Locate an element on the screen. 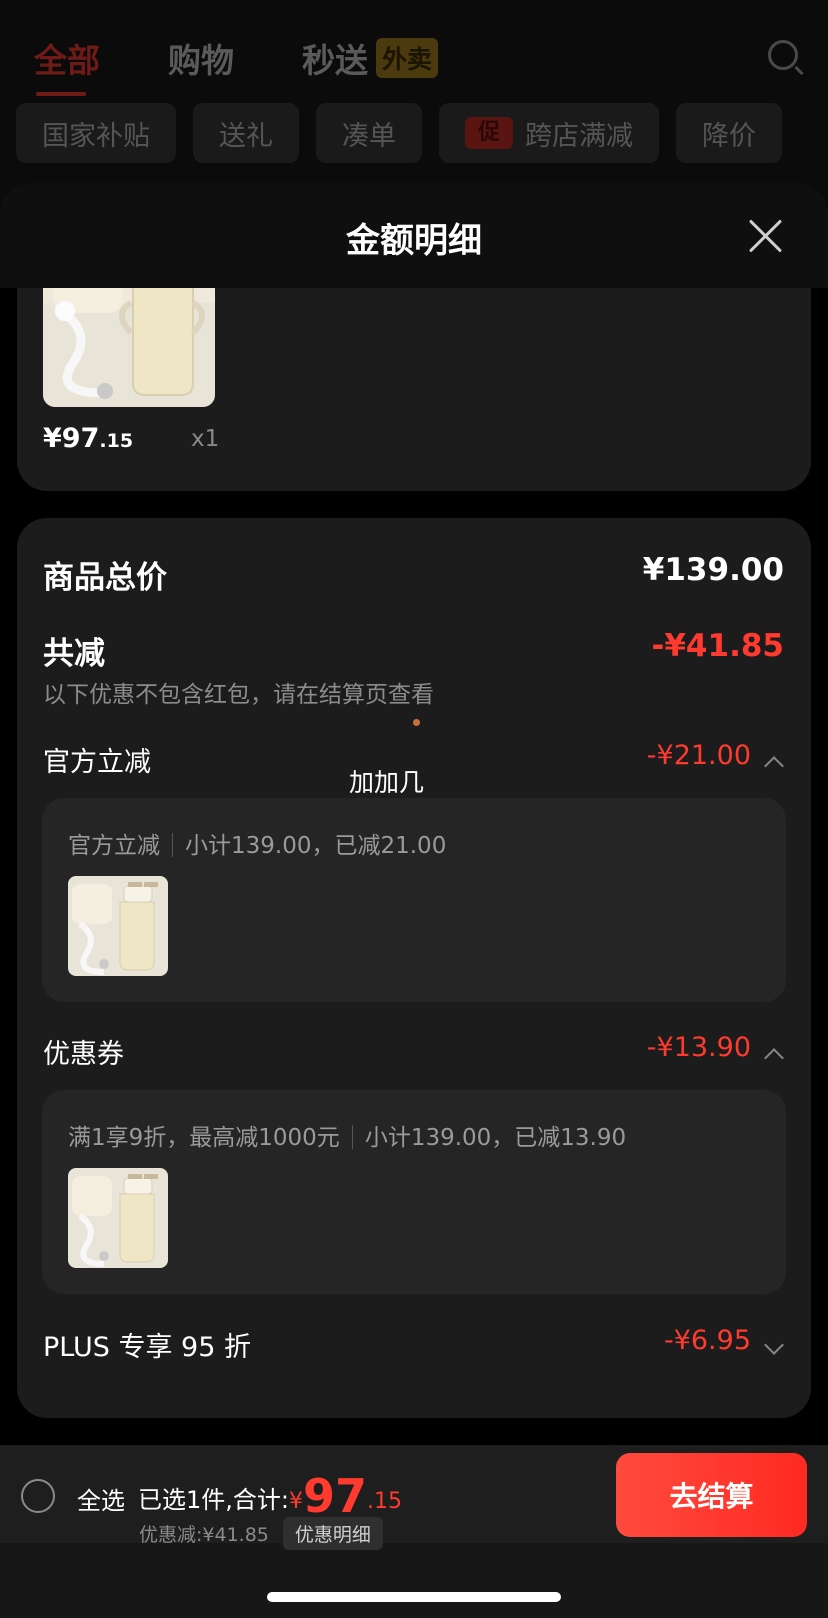 This screenshot has height=1618, width=828. coupon-value: -¥13.90 is located at coordinates (698, 1047).